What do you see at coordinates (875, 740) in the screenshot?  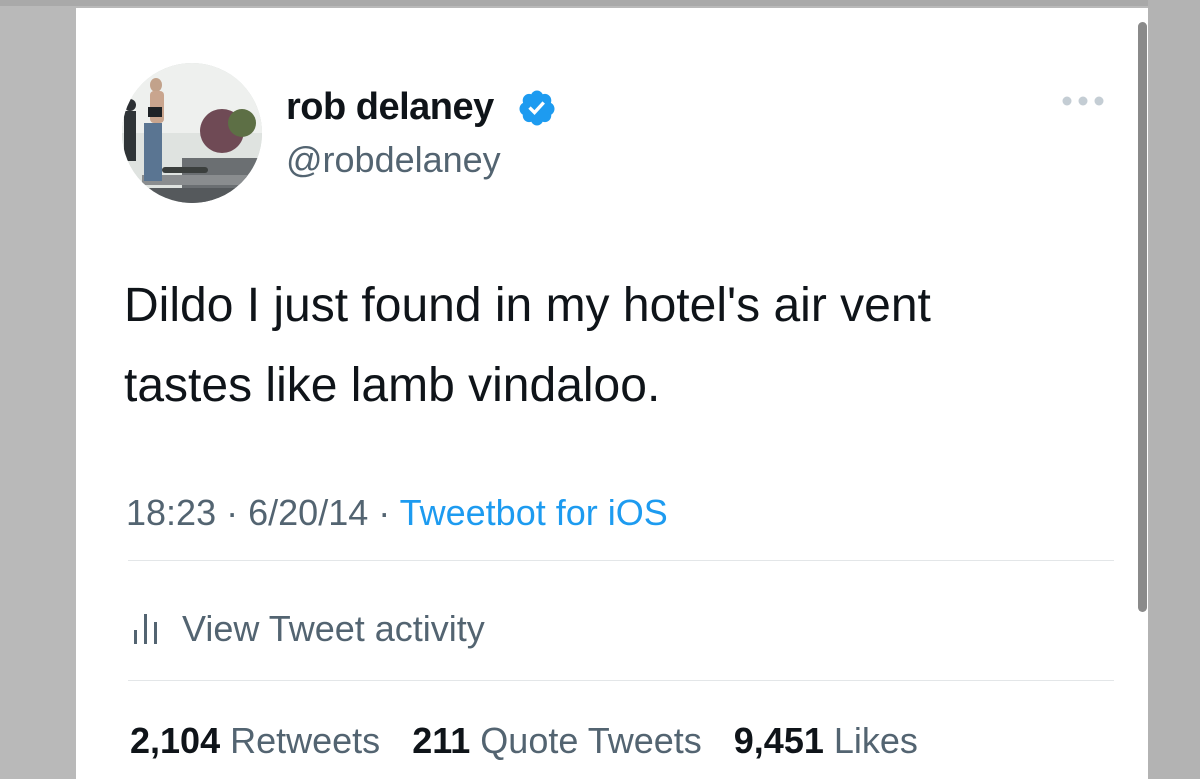 I see `likes-label: Likes` at bounding box center [875, 740].